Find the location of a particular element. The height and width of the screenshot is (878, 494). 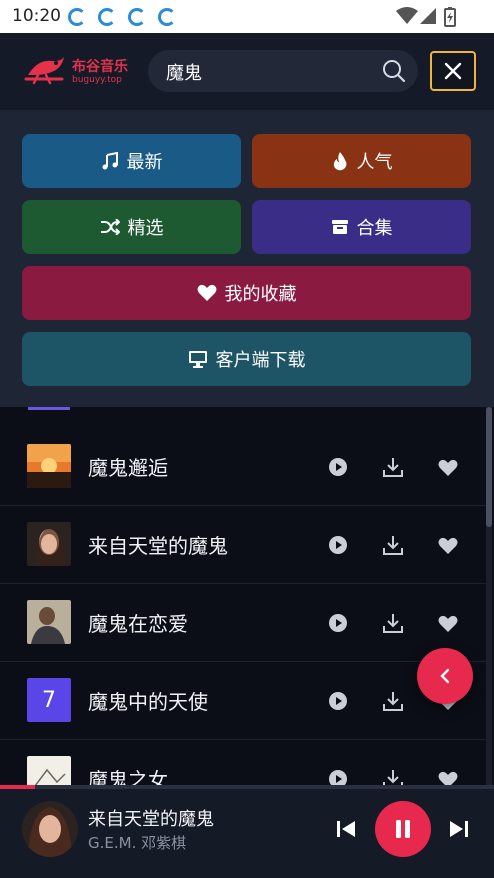

player-bar: 来自天堂的魔鬼 G.E.M. 邓紫棋 is located at coordinates (247, 831).